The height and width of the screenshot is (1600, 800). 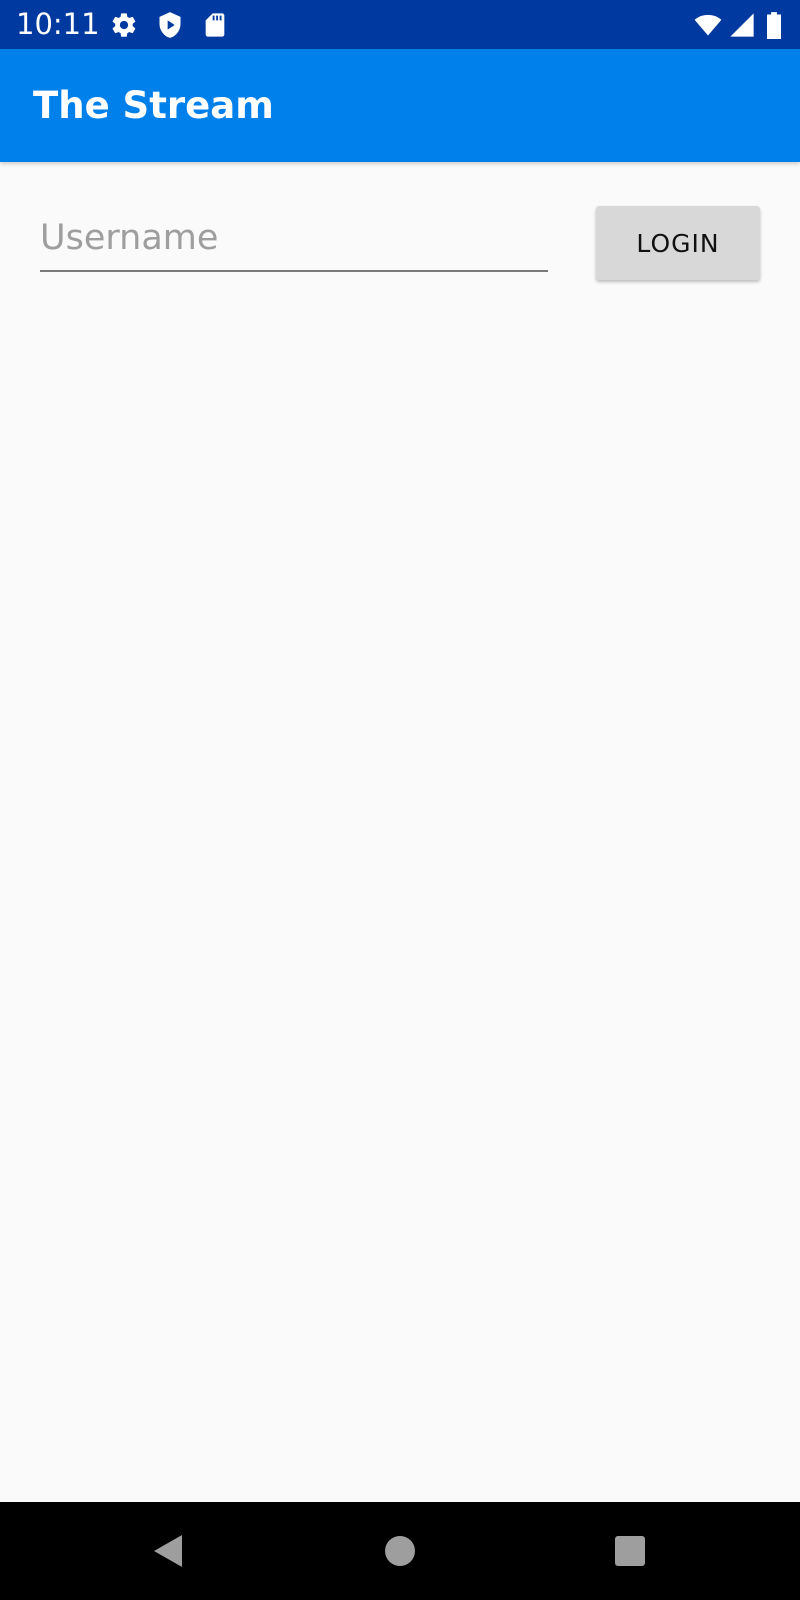 What do you see at coordinates (678, 243) in the screenshot?
I see `login-button: LOGIN` at bounding box center [678, 243].